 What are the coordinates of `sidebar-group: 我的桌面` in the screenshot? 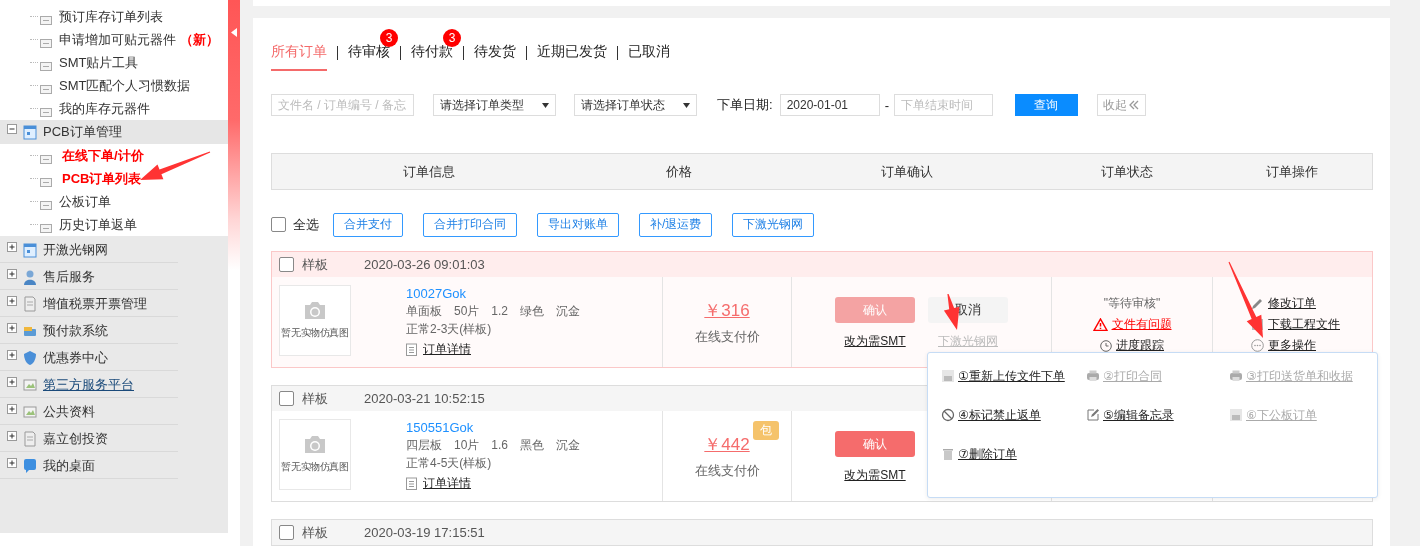 It's located at (69, 465).